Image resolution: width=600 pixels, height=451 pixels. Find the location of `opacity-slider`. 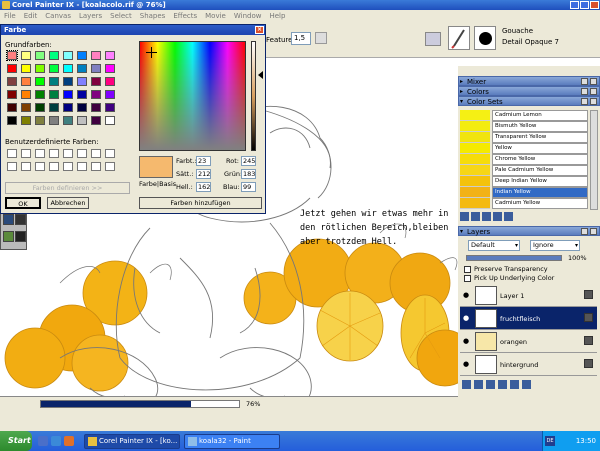

opacity-slider is located at coordinates (514, 258).